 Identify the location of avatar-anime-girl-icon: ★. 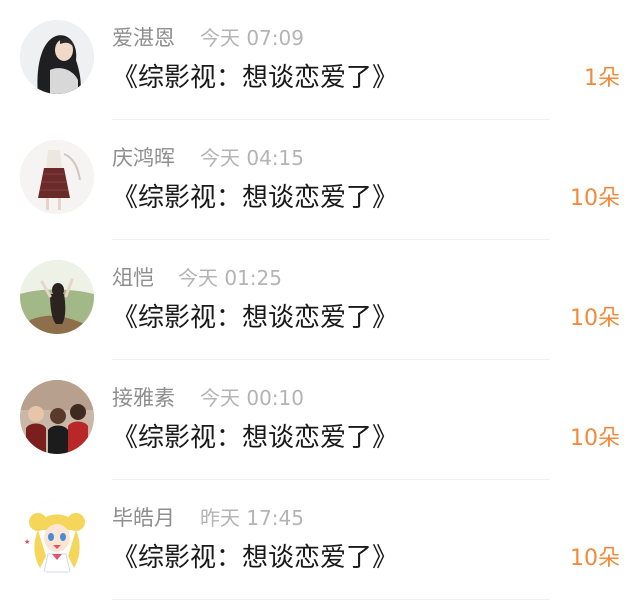
(57, 537).